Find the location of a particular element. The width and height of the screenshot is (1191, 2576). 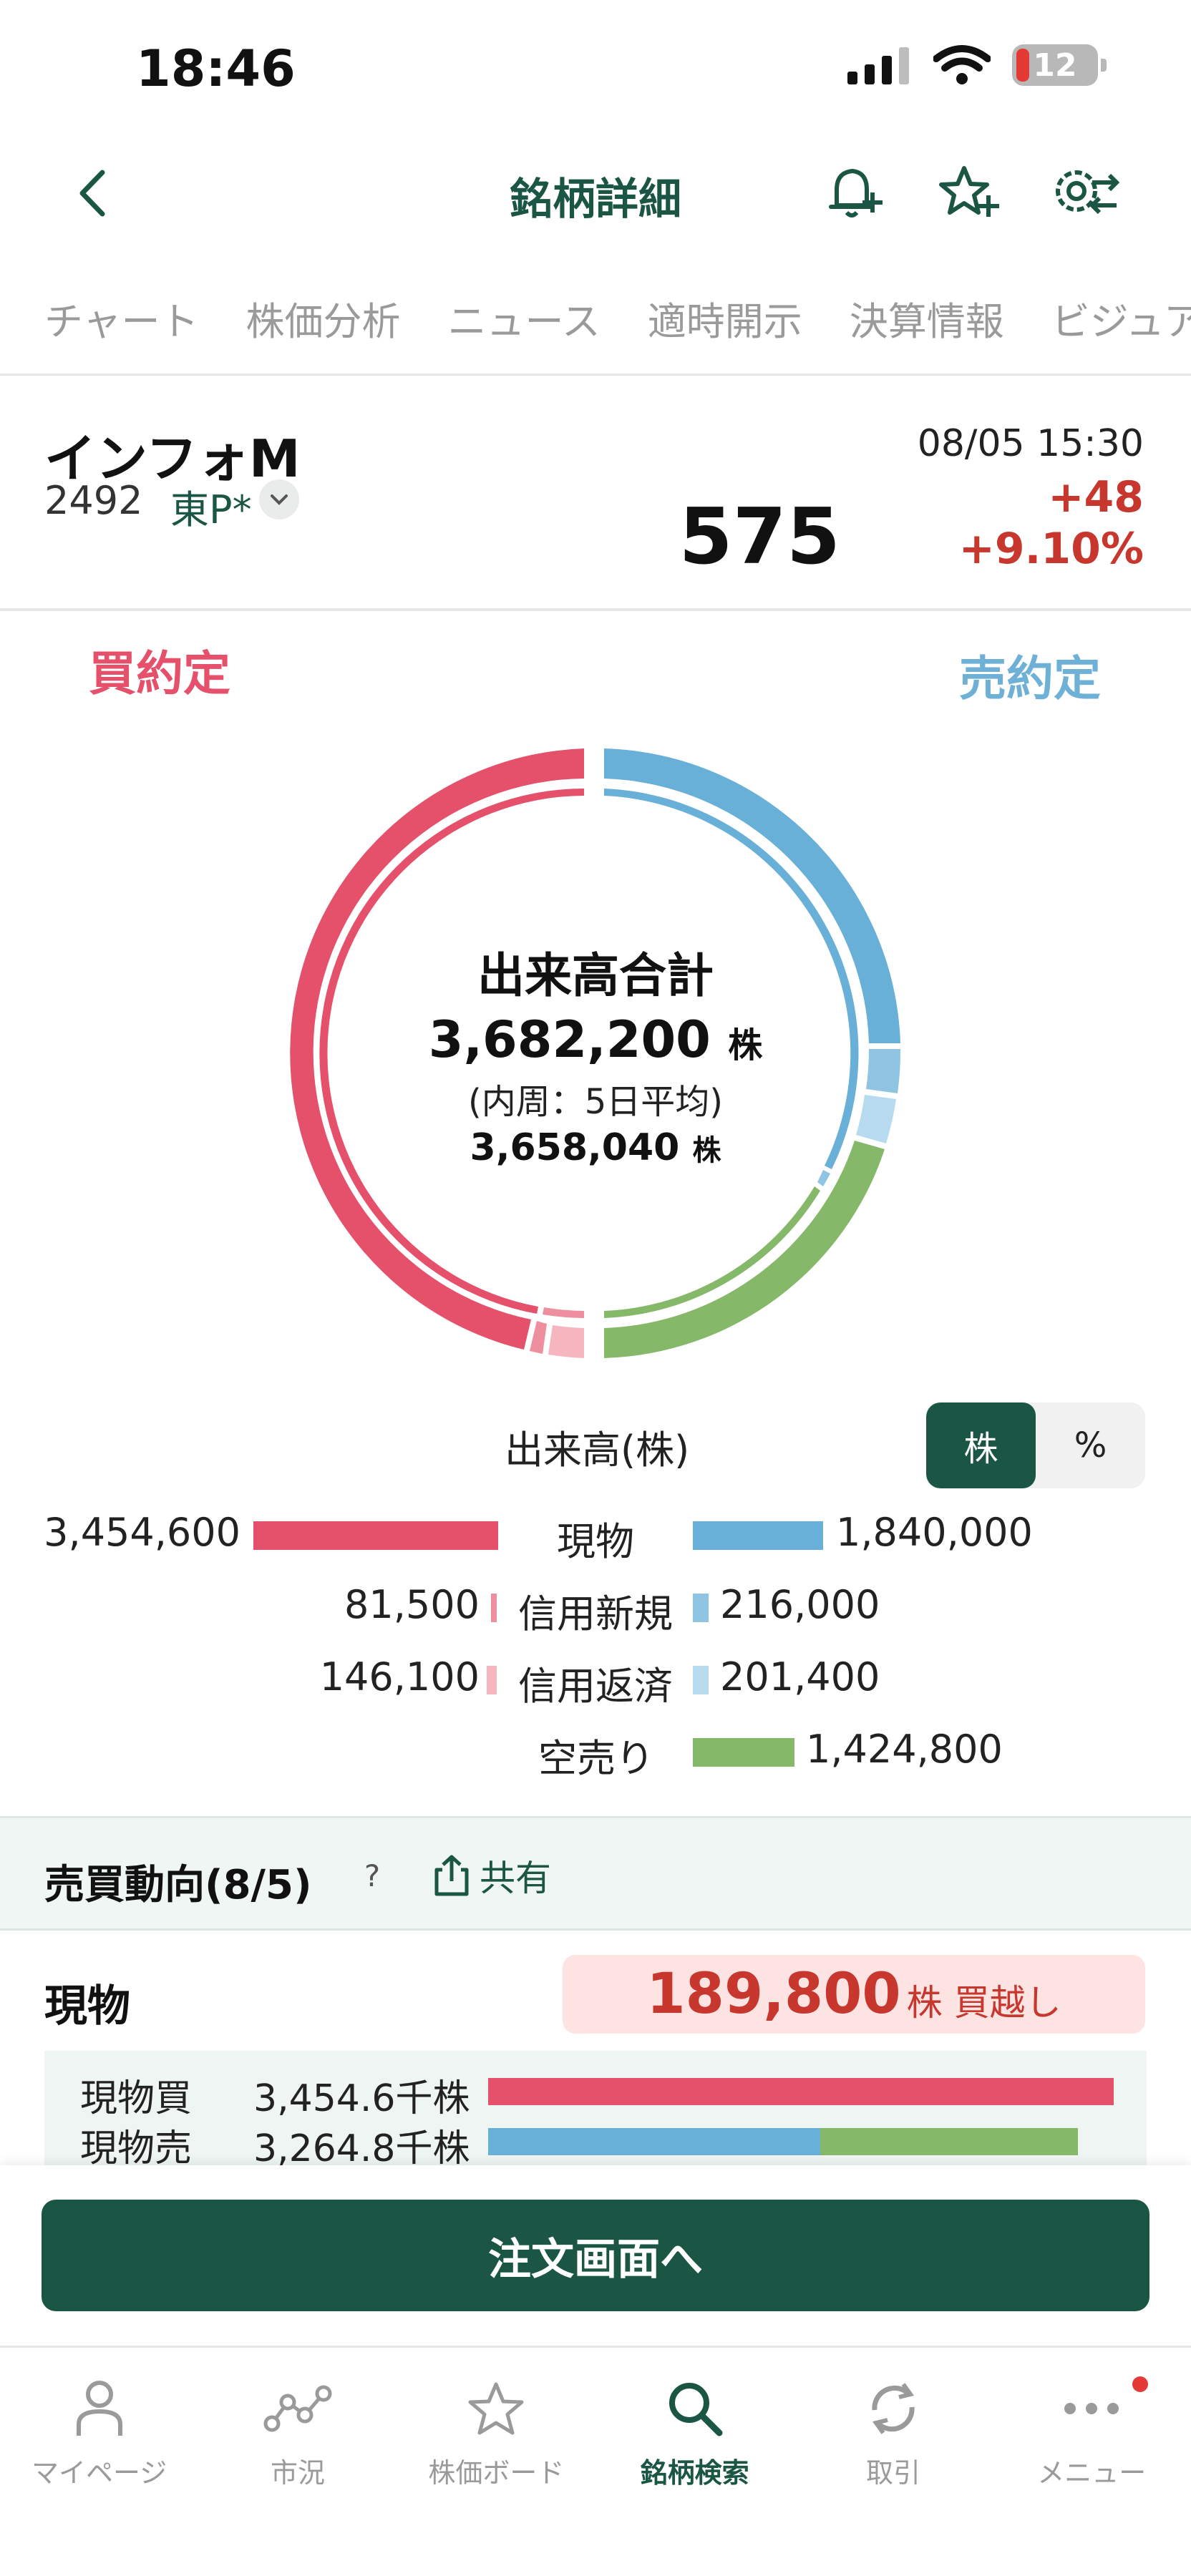

tabbar-item-mypage: マイページ is located at coordinates (99, 2462).